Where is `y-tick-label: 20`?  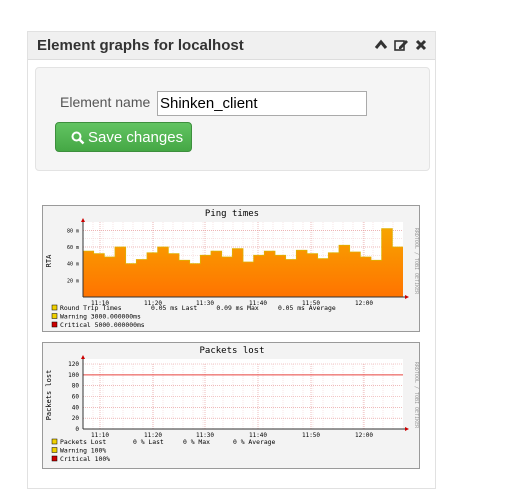 y-tick-label: 20 is located at coordinates (76, 418).